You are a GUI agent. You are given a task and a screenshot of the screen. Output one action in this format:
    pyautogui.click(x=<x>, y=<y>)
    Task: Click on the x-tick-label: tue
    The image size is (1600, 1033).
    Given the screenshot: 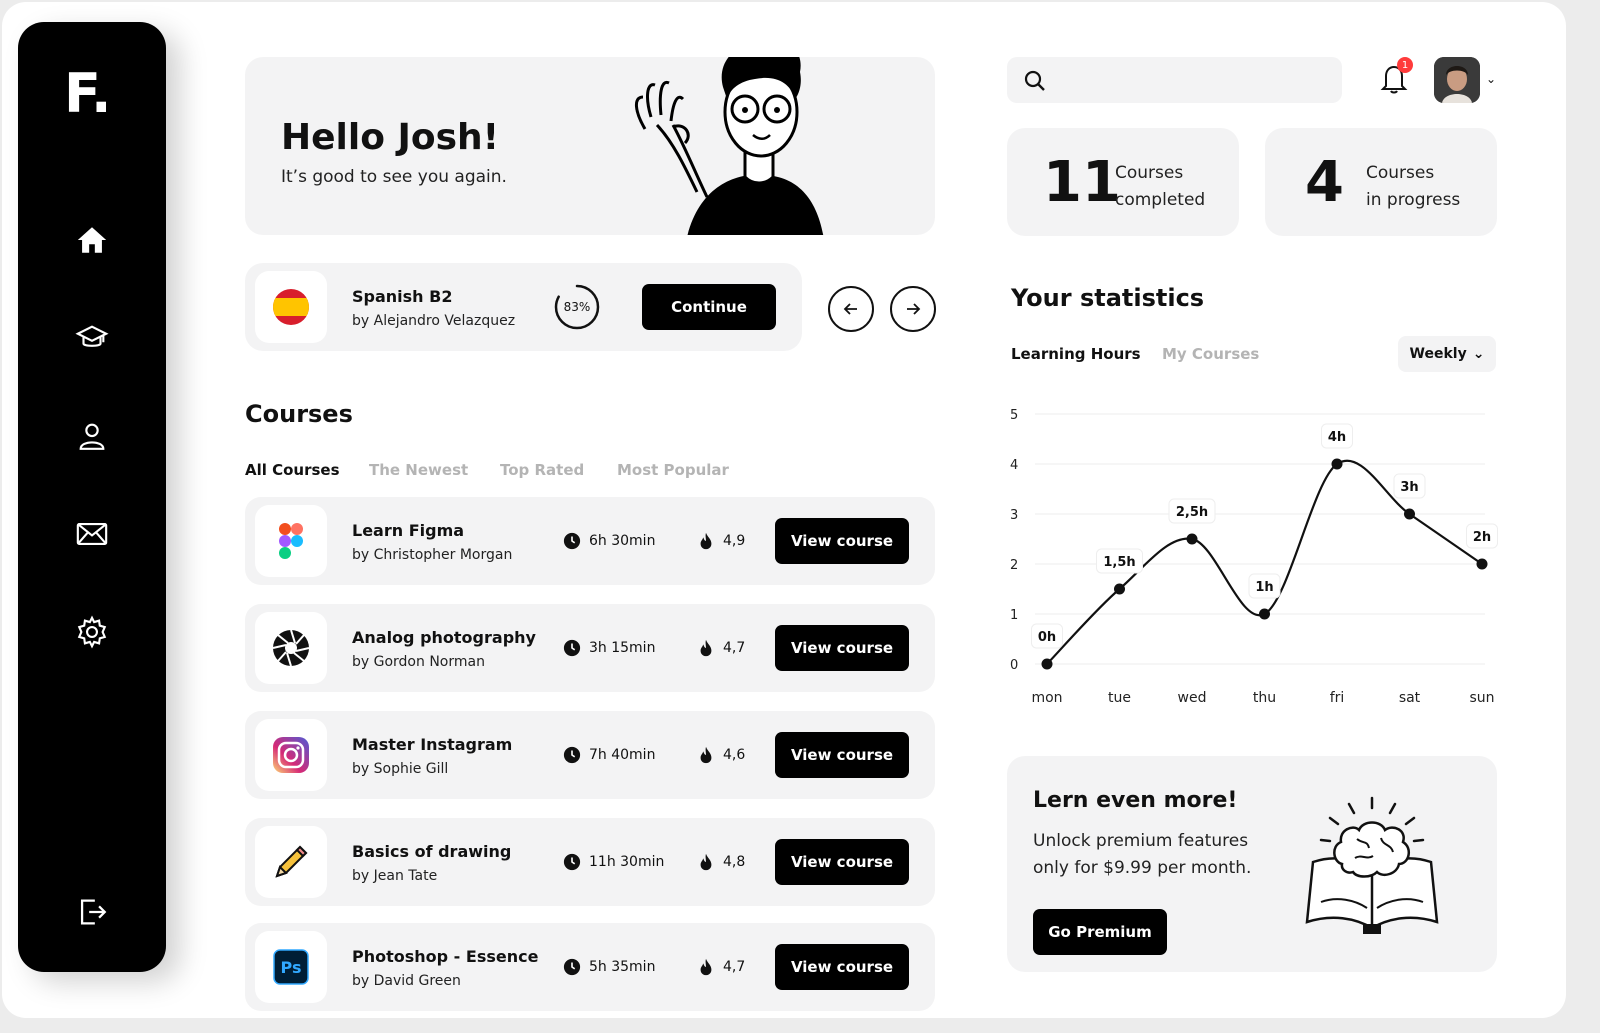 What is the action you would take?
    pyautogui.click(x=1119, y=698)
    